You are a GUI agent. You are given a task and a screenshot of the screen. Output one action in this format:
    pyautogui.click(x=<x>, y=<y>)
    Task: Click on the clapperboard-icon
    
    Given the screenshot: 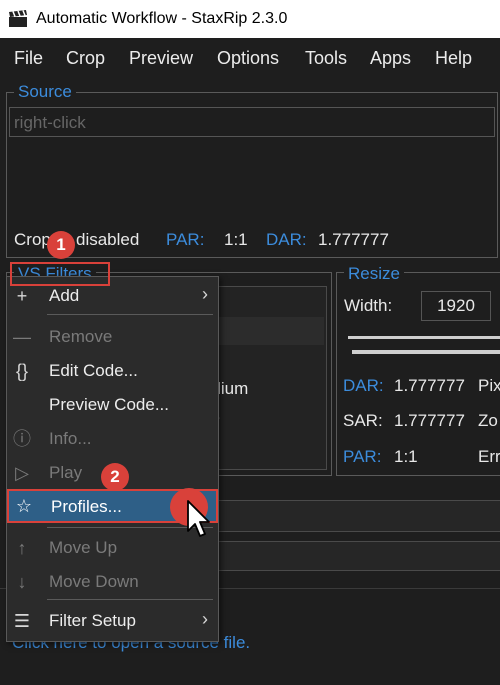 What is the action you would take?
    pyautogui.click(x=18, y=18)
    